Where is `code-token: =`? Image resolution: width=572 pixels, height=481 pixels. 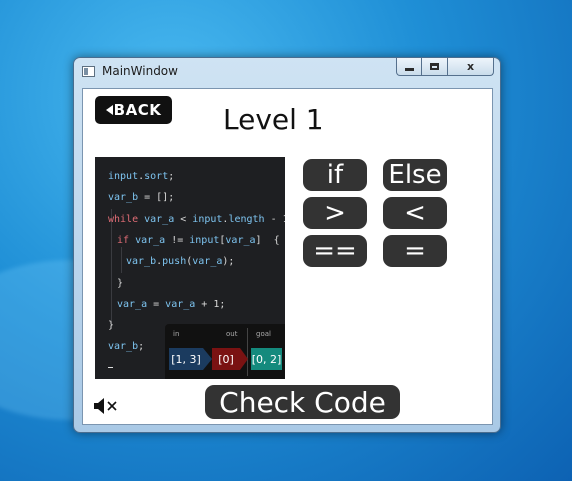 code-token: = is located at coordinates (156, 304).